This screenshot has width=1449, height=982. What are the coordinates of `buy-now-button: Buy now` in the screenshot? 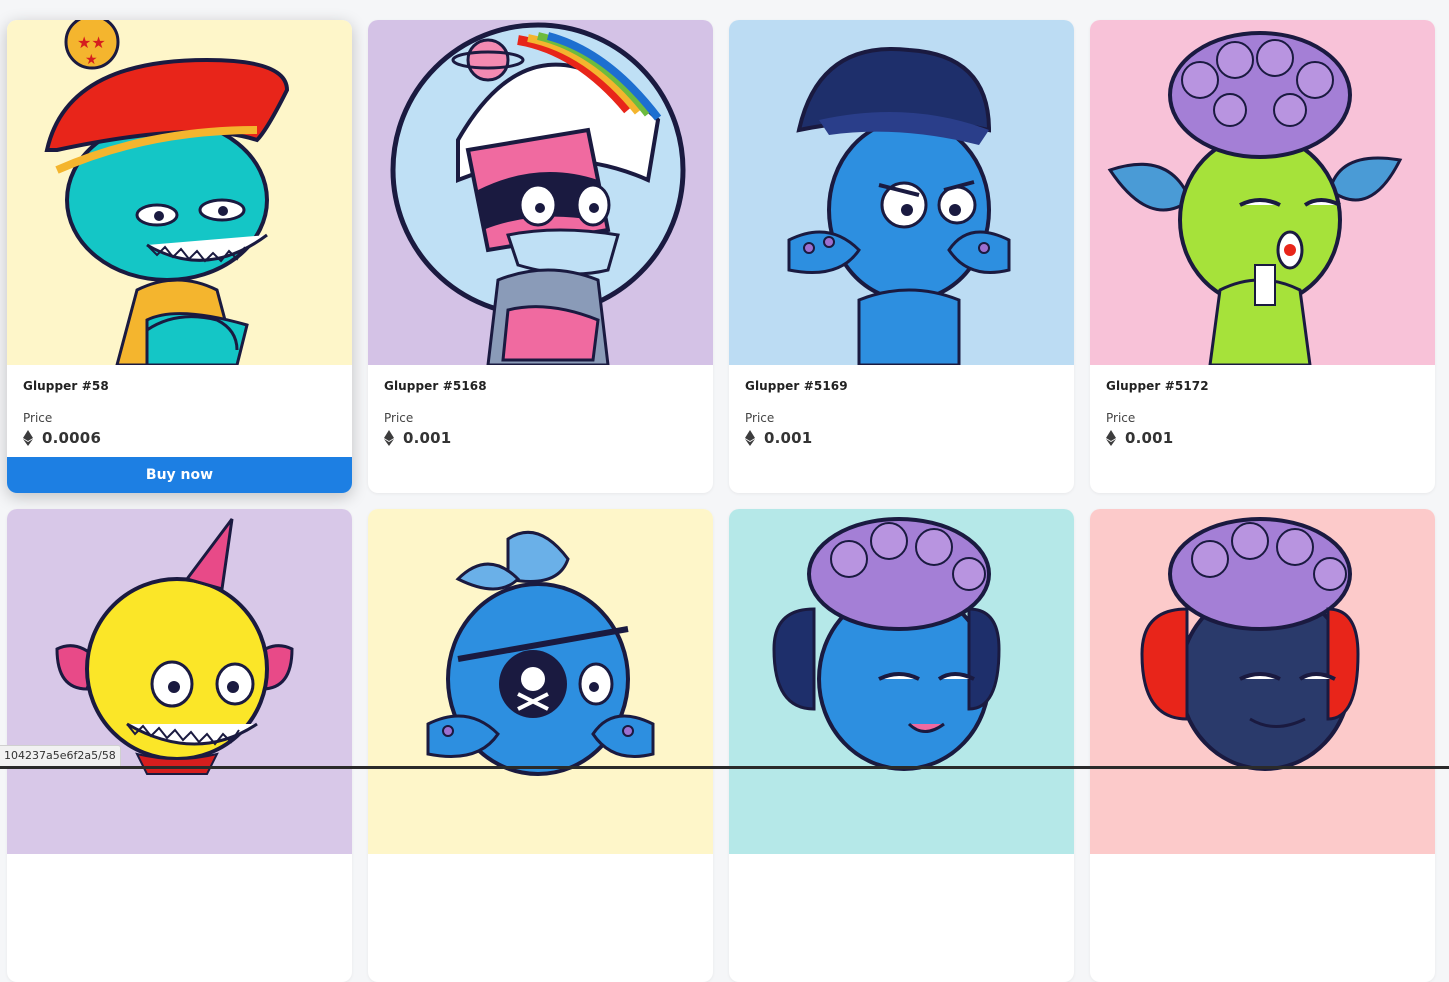 It's located at (179, 475).